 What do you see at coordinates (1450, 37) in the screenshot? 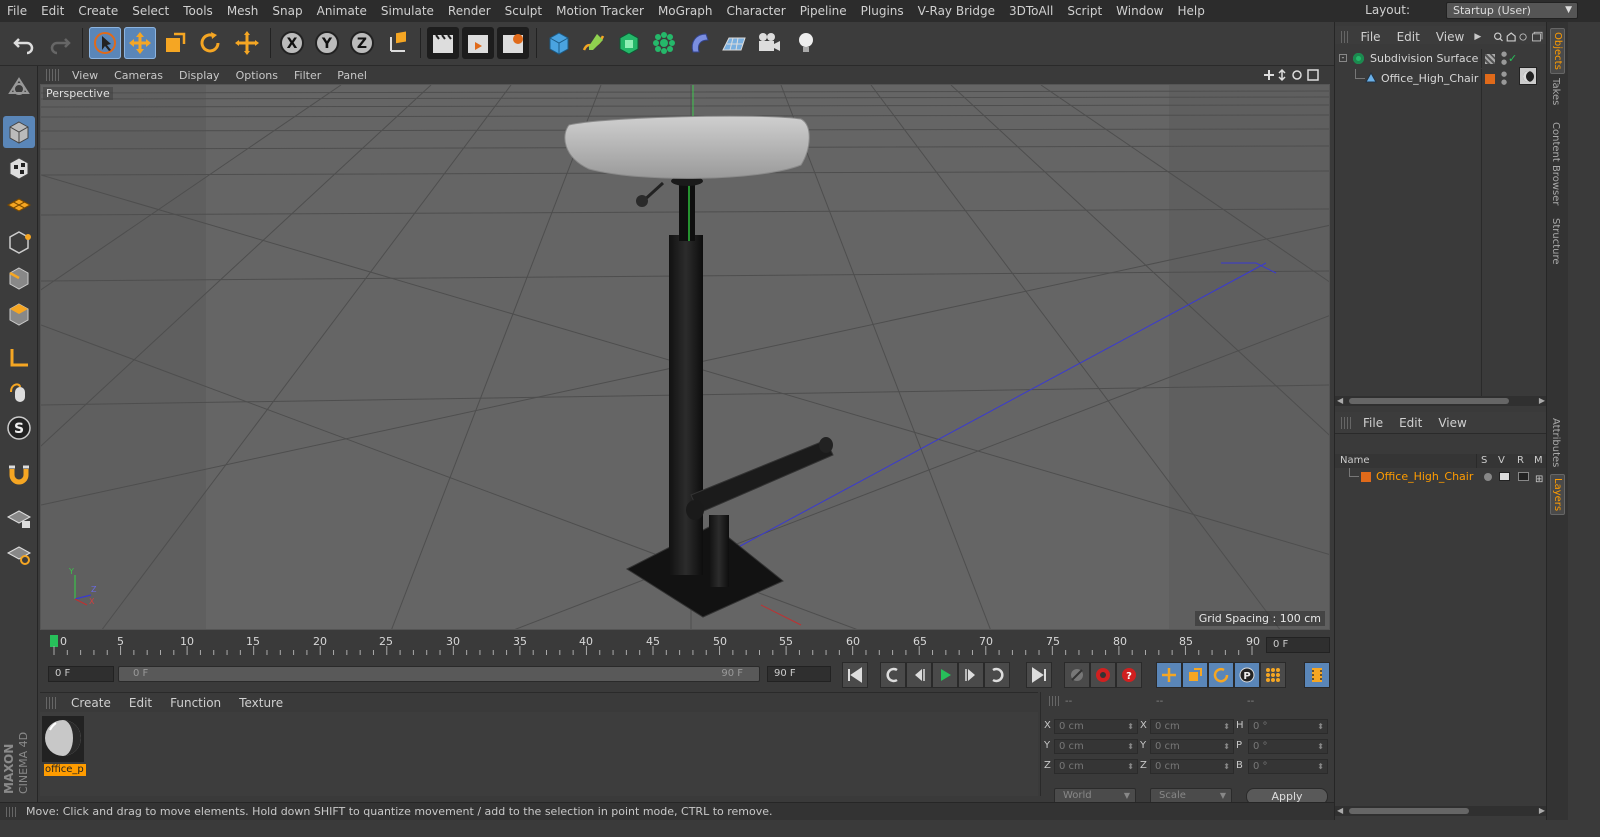
I see `object-menu-view: View` at bounding box center [1450, 37].